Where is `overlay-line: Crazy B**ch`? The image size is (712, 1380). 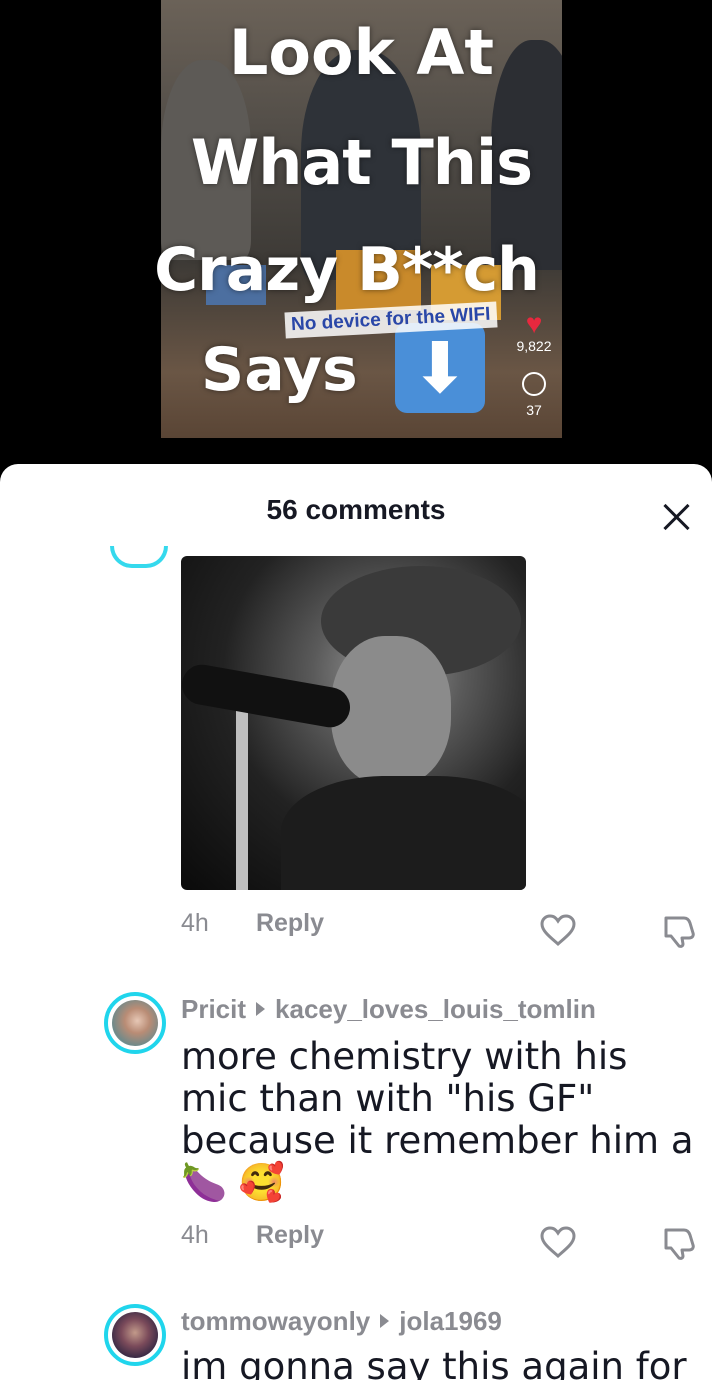 overlay-line: Crazy B**ch is located at coordinates (347, 270).